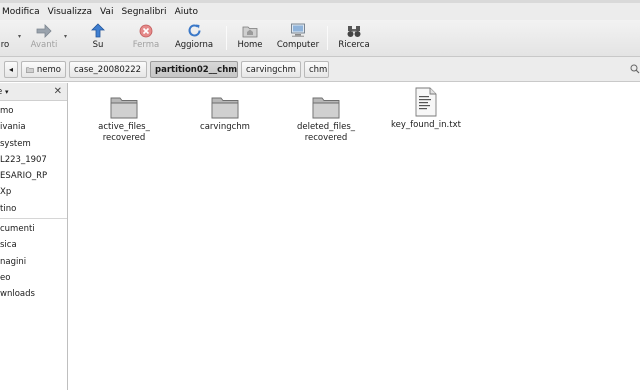 This screenshot has width=640, height=390. What do you see at coordinates (33, 111) in the screenshot?
I see `sidebar-item-home: mo` at bounding box center [33, 111].